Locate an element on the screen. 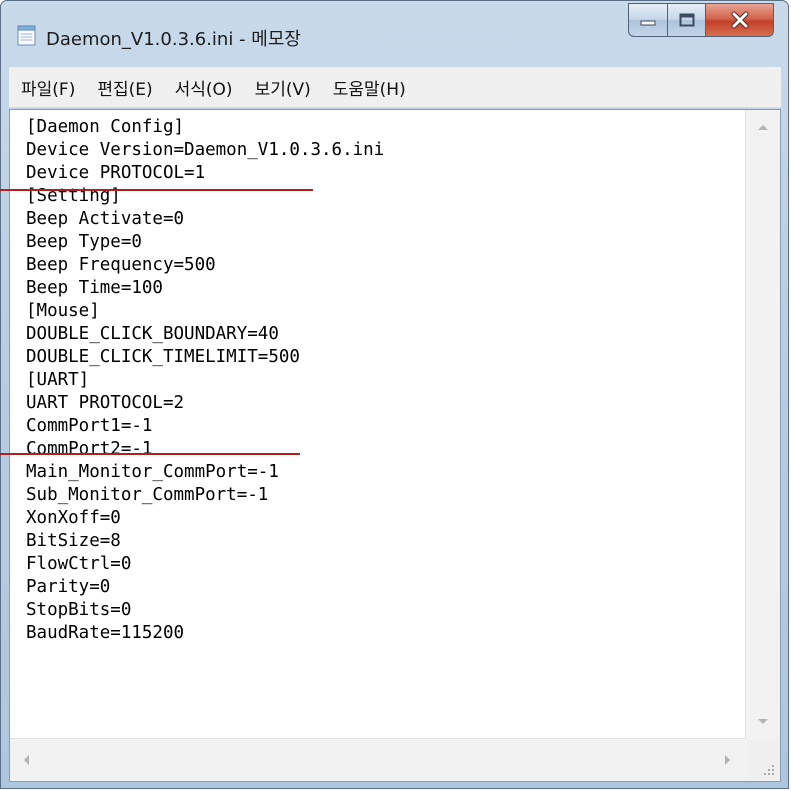 The height and width of the screenshot is (791, 791). text-line: Parity=0 is located at coordinates (68, 587).